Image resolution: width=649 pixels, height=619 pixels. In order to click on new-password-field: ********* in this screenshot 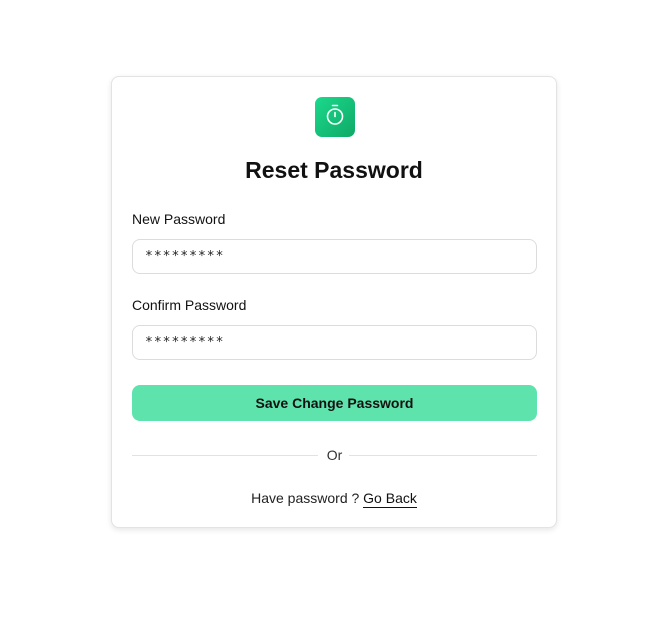, I will do `click(334, 256)`.